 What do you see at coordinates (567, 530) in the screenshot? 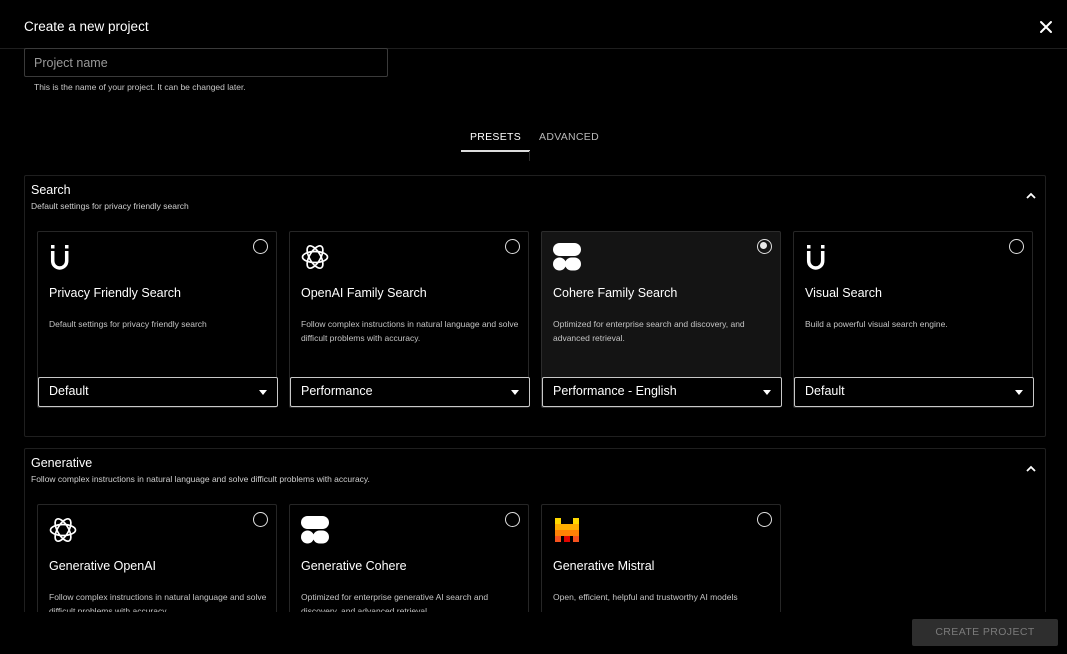
I see `mistral-icon` at bounding box center [567, 530].